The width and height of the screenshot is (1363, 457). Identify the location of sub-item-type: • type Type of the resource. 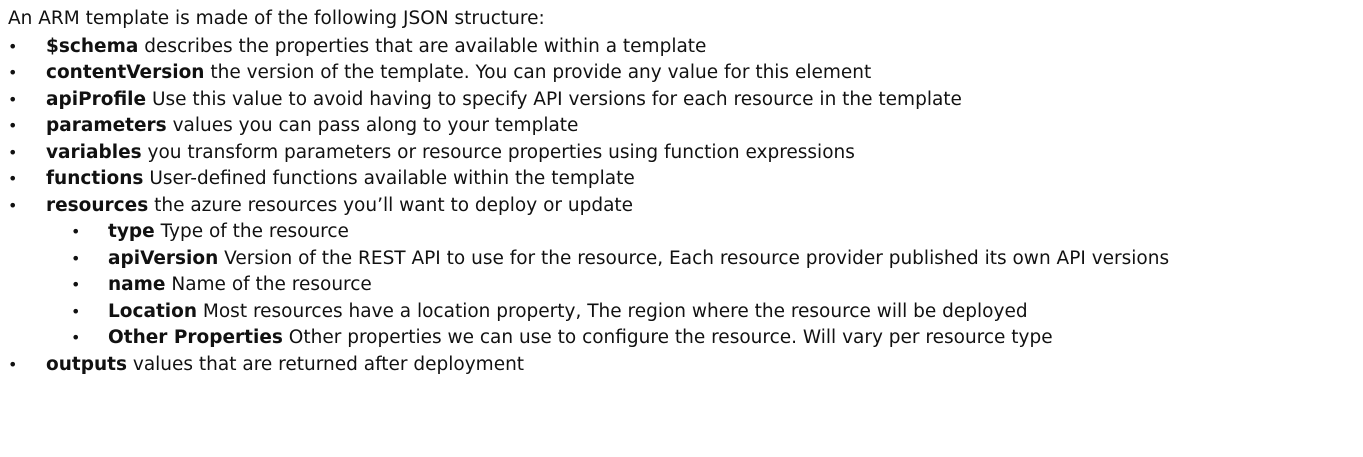
(685, 232).